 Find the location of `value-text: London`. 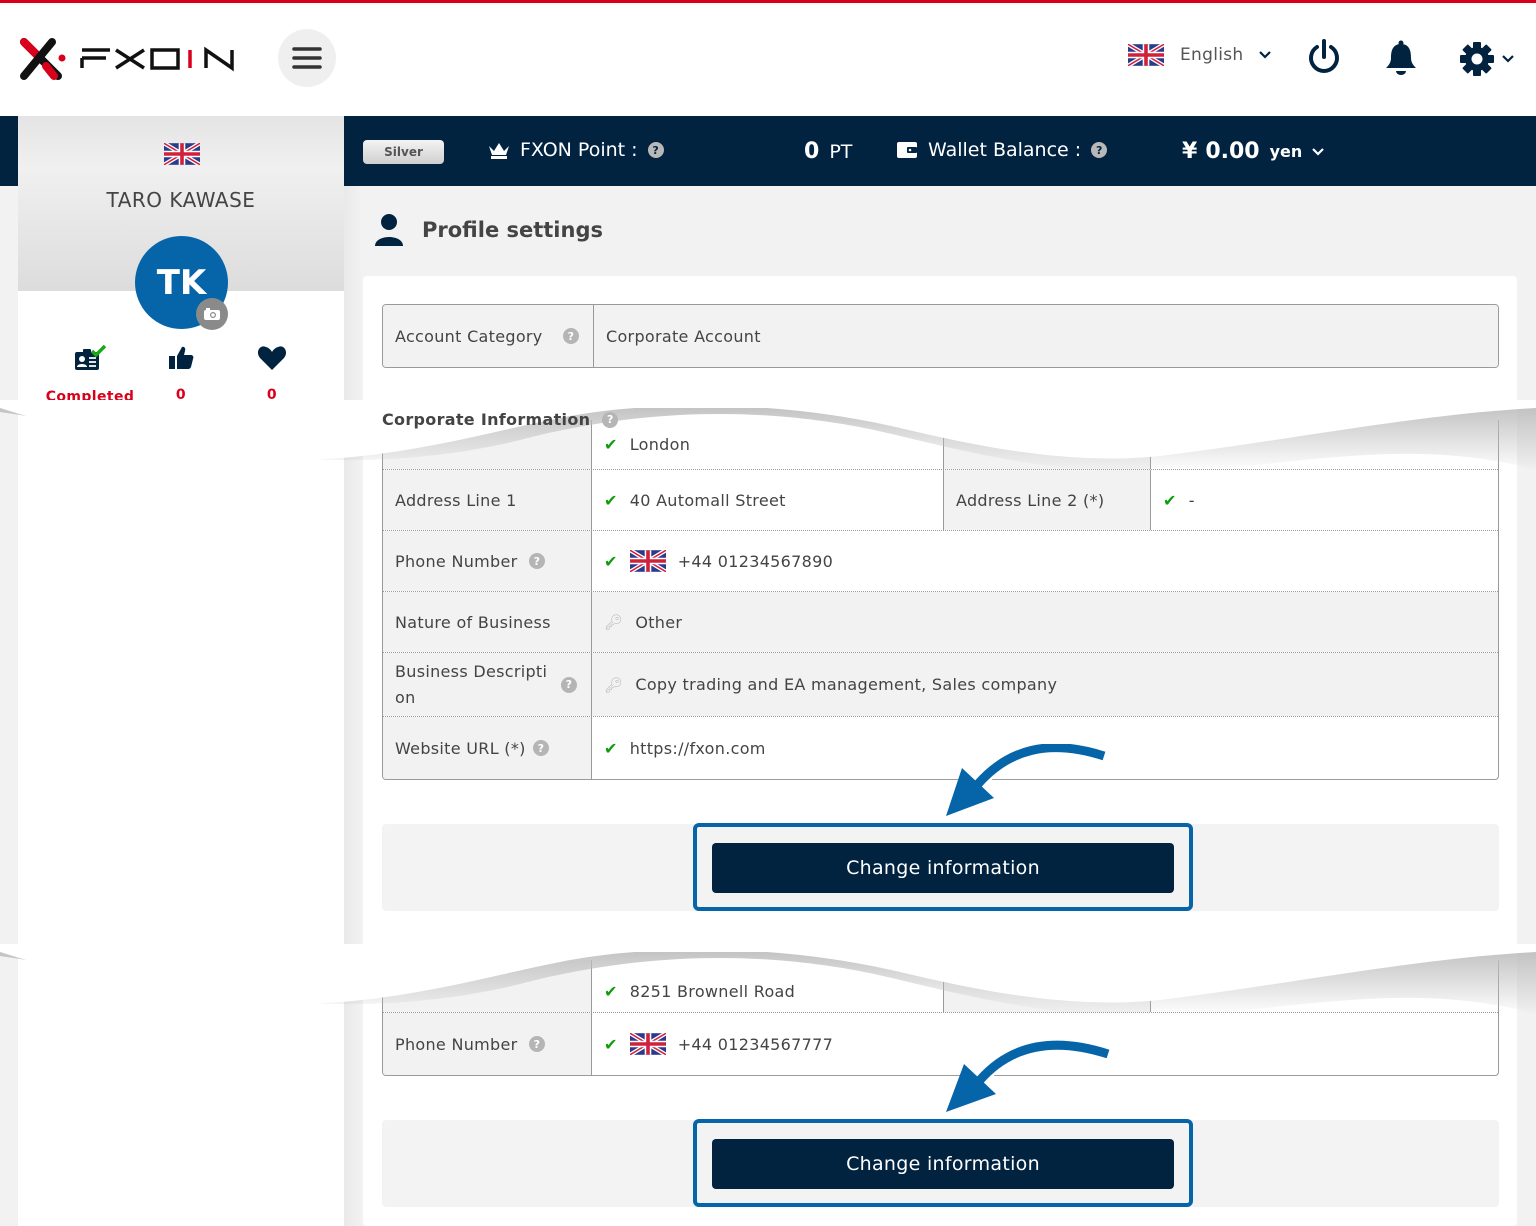

value-text: London is located at coordinates (660, 444).